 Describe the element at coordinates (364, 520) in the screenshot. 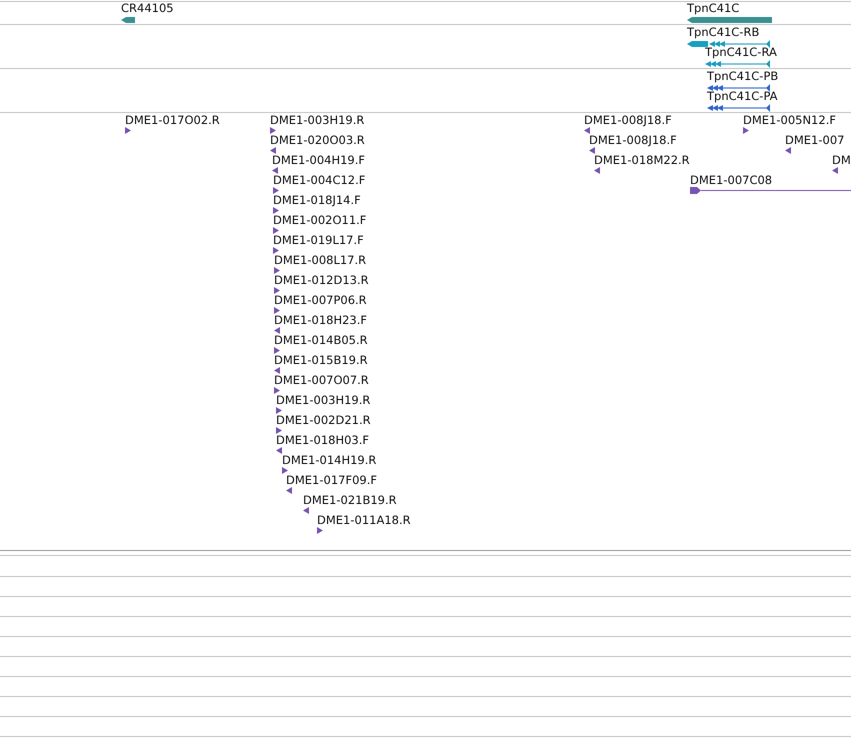

I see `feature-label: DME1-011A18.R` at that location.